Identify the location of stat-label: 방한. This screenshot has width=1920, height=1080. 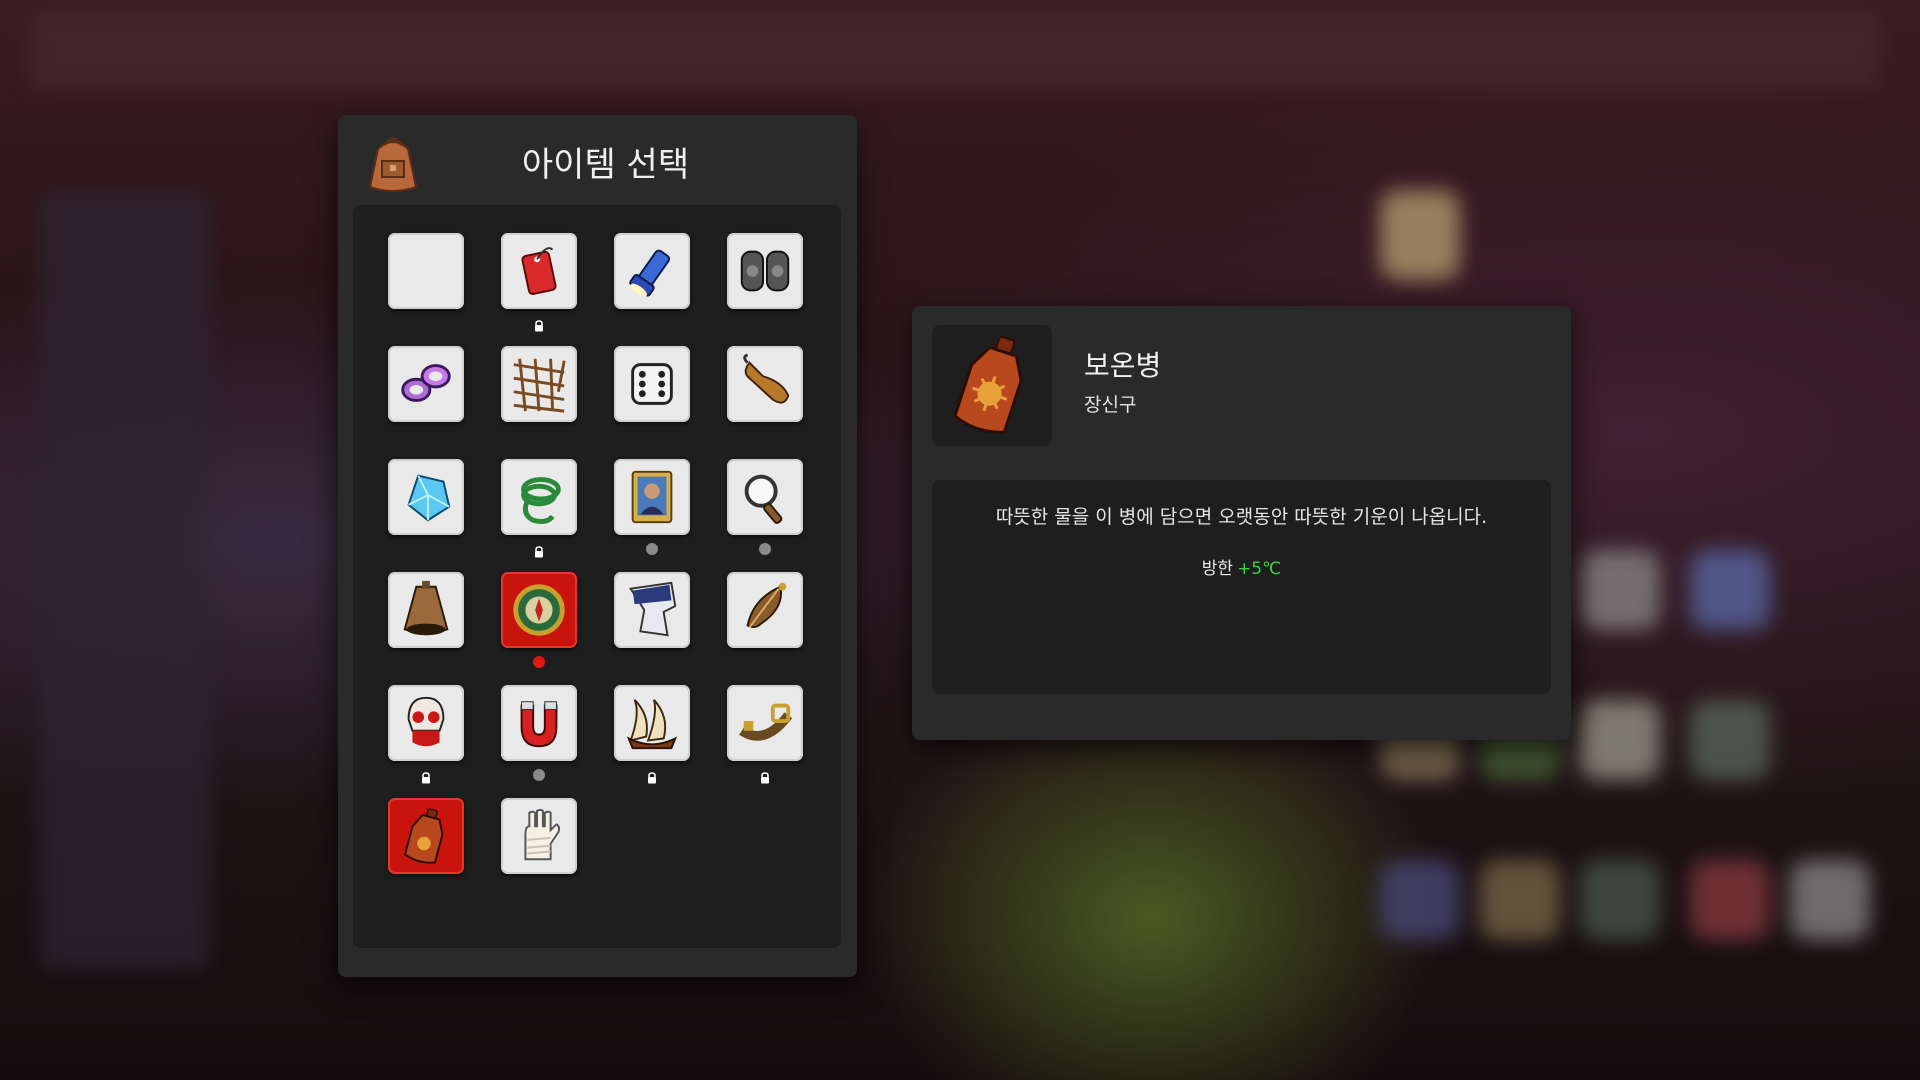
(1217, 569).